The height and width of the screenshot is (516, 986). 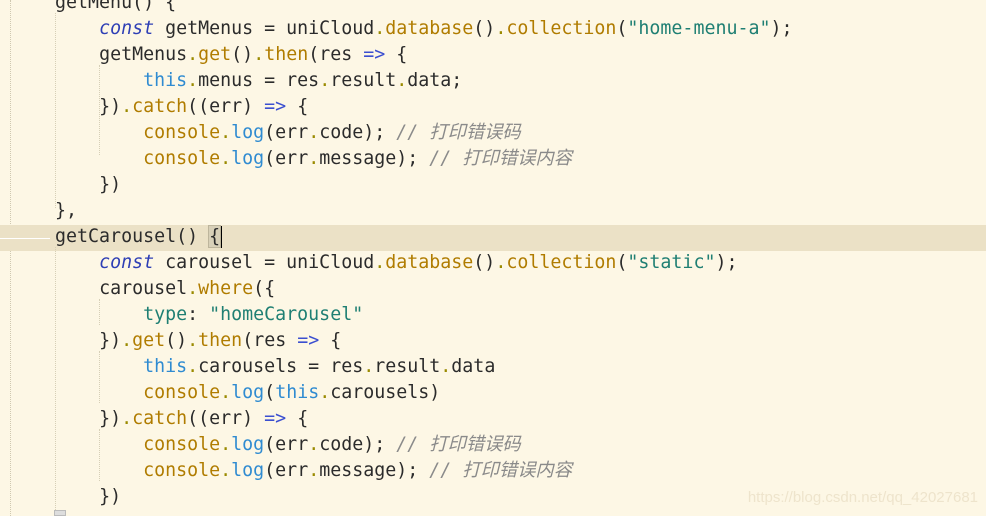 What do you see at coordinates (281, 366) in the screenshot?
I see `code-token-plain: carousels = res` at bounding box center [281, 366].